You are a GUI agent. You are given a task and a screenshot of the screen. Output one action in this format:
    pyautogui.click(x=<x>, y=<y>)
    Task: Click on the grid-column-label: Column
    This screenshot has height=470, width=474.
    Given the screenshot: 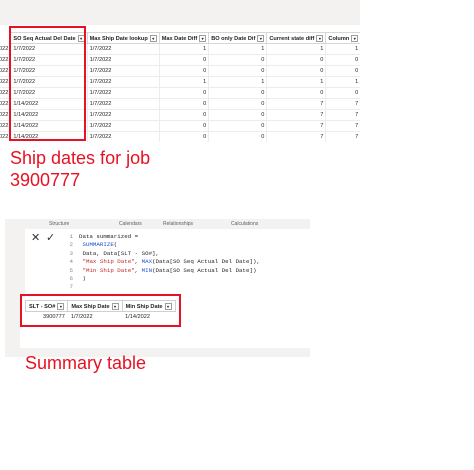 What is the action you would take?
    pyautogui.click(x=339, y=38)
    